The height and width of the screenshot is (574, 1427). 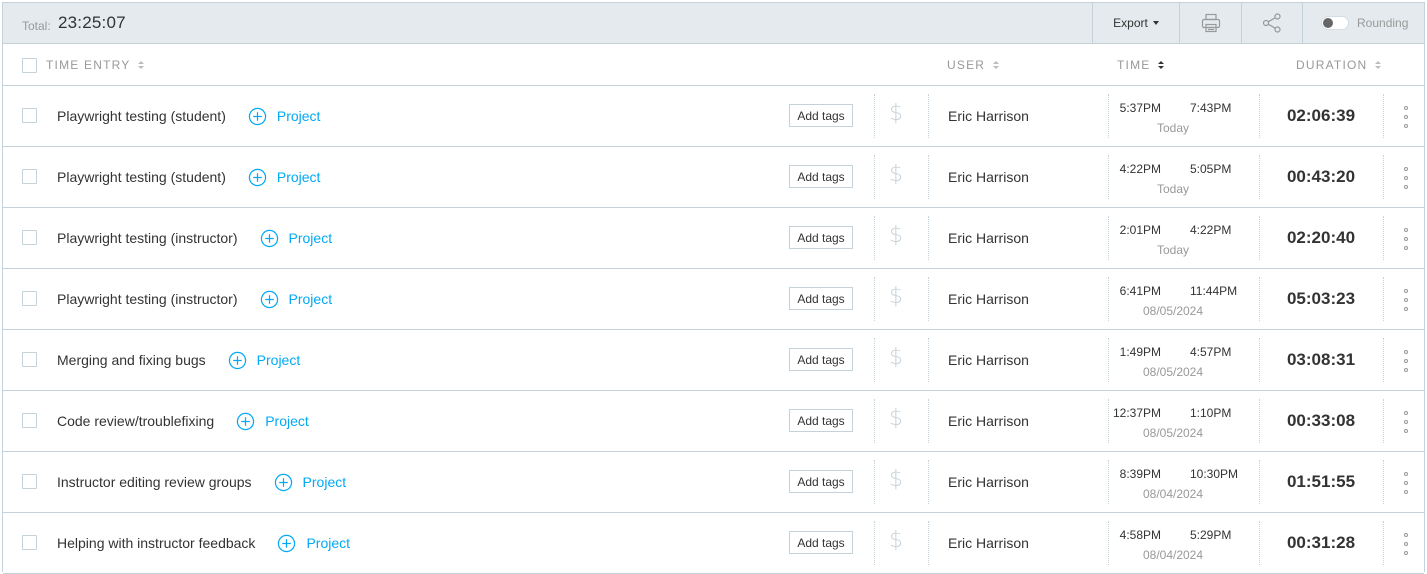 I want to click on toggle-switch, so click(x=1335, y=23).